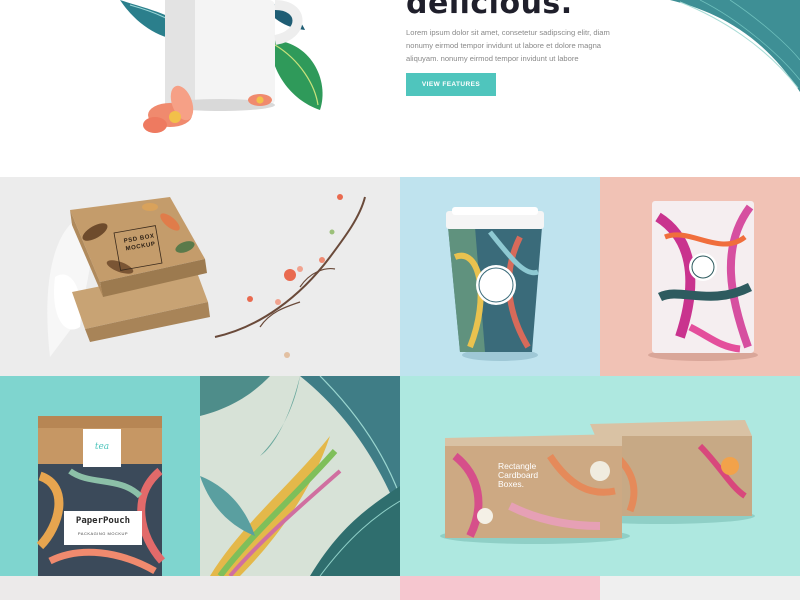 This screenshot has height=600, width=800. Describe the element at coordinates (500, 588) in the screenshot. I see `next-row-tile-pink` at that location.